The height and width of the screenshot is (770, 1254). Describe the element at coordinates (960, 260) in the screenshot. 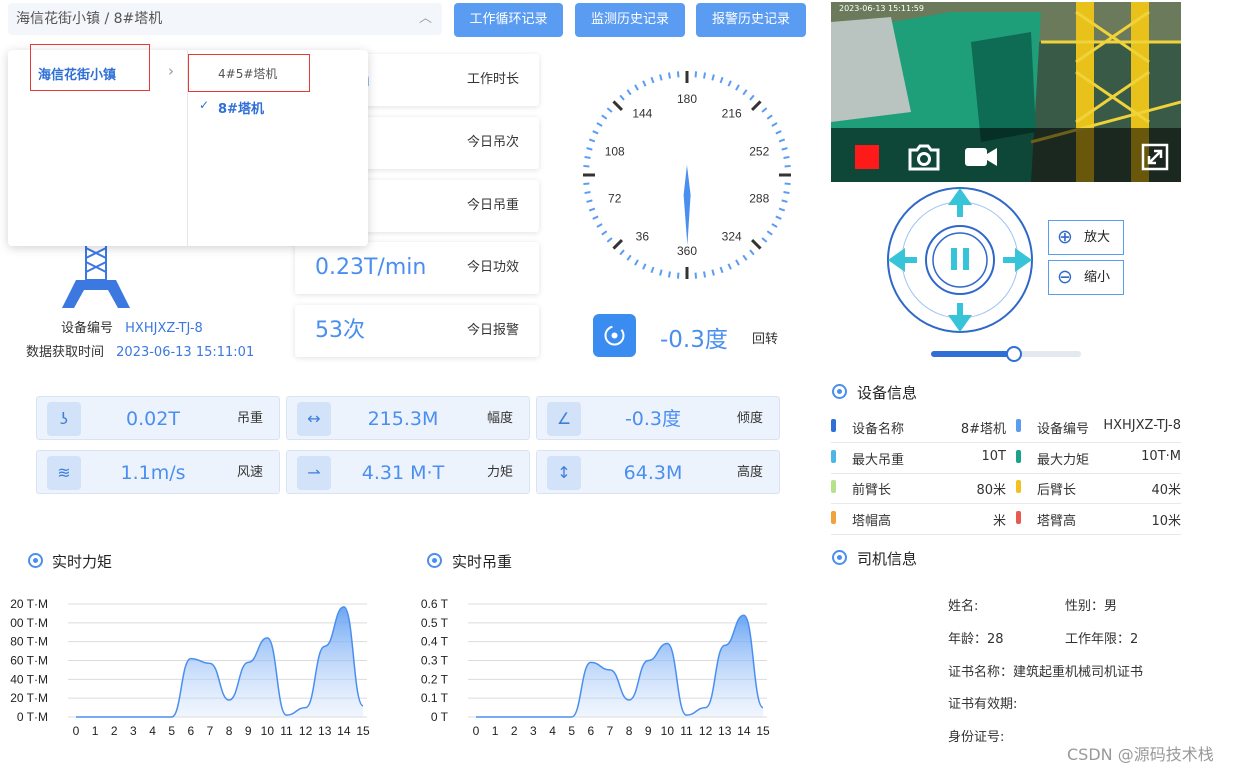

I see `ptz-control` at that location.